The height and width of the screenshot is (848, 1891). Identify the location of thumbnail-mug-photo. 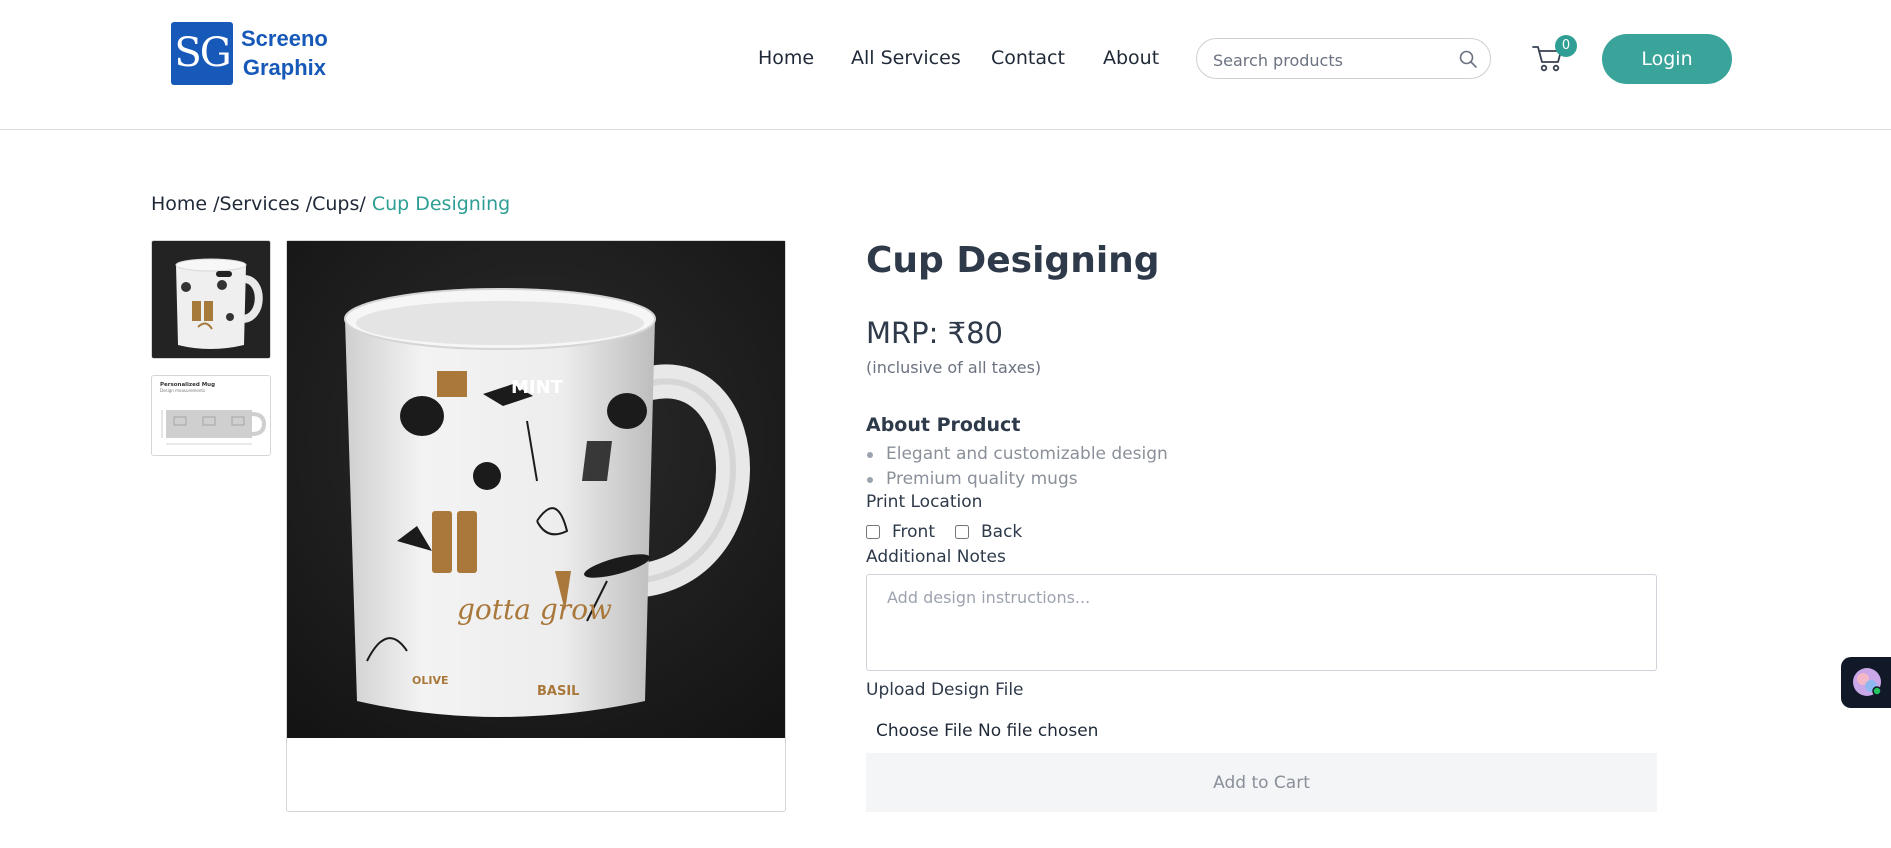
(211, 299).